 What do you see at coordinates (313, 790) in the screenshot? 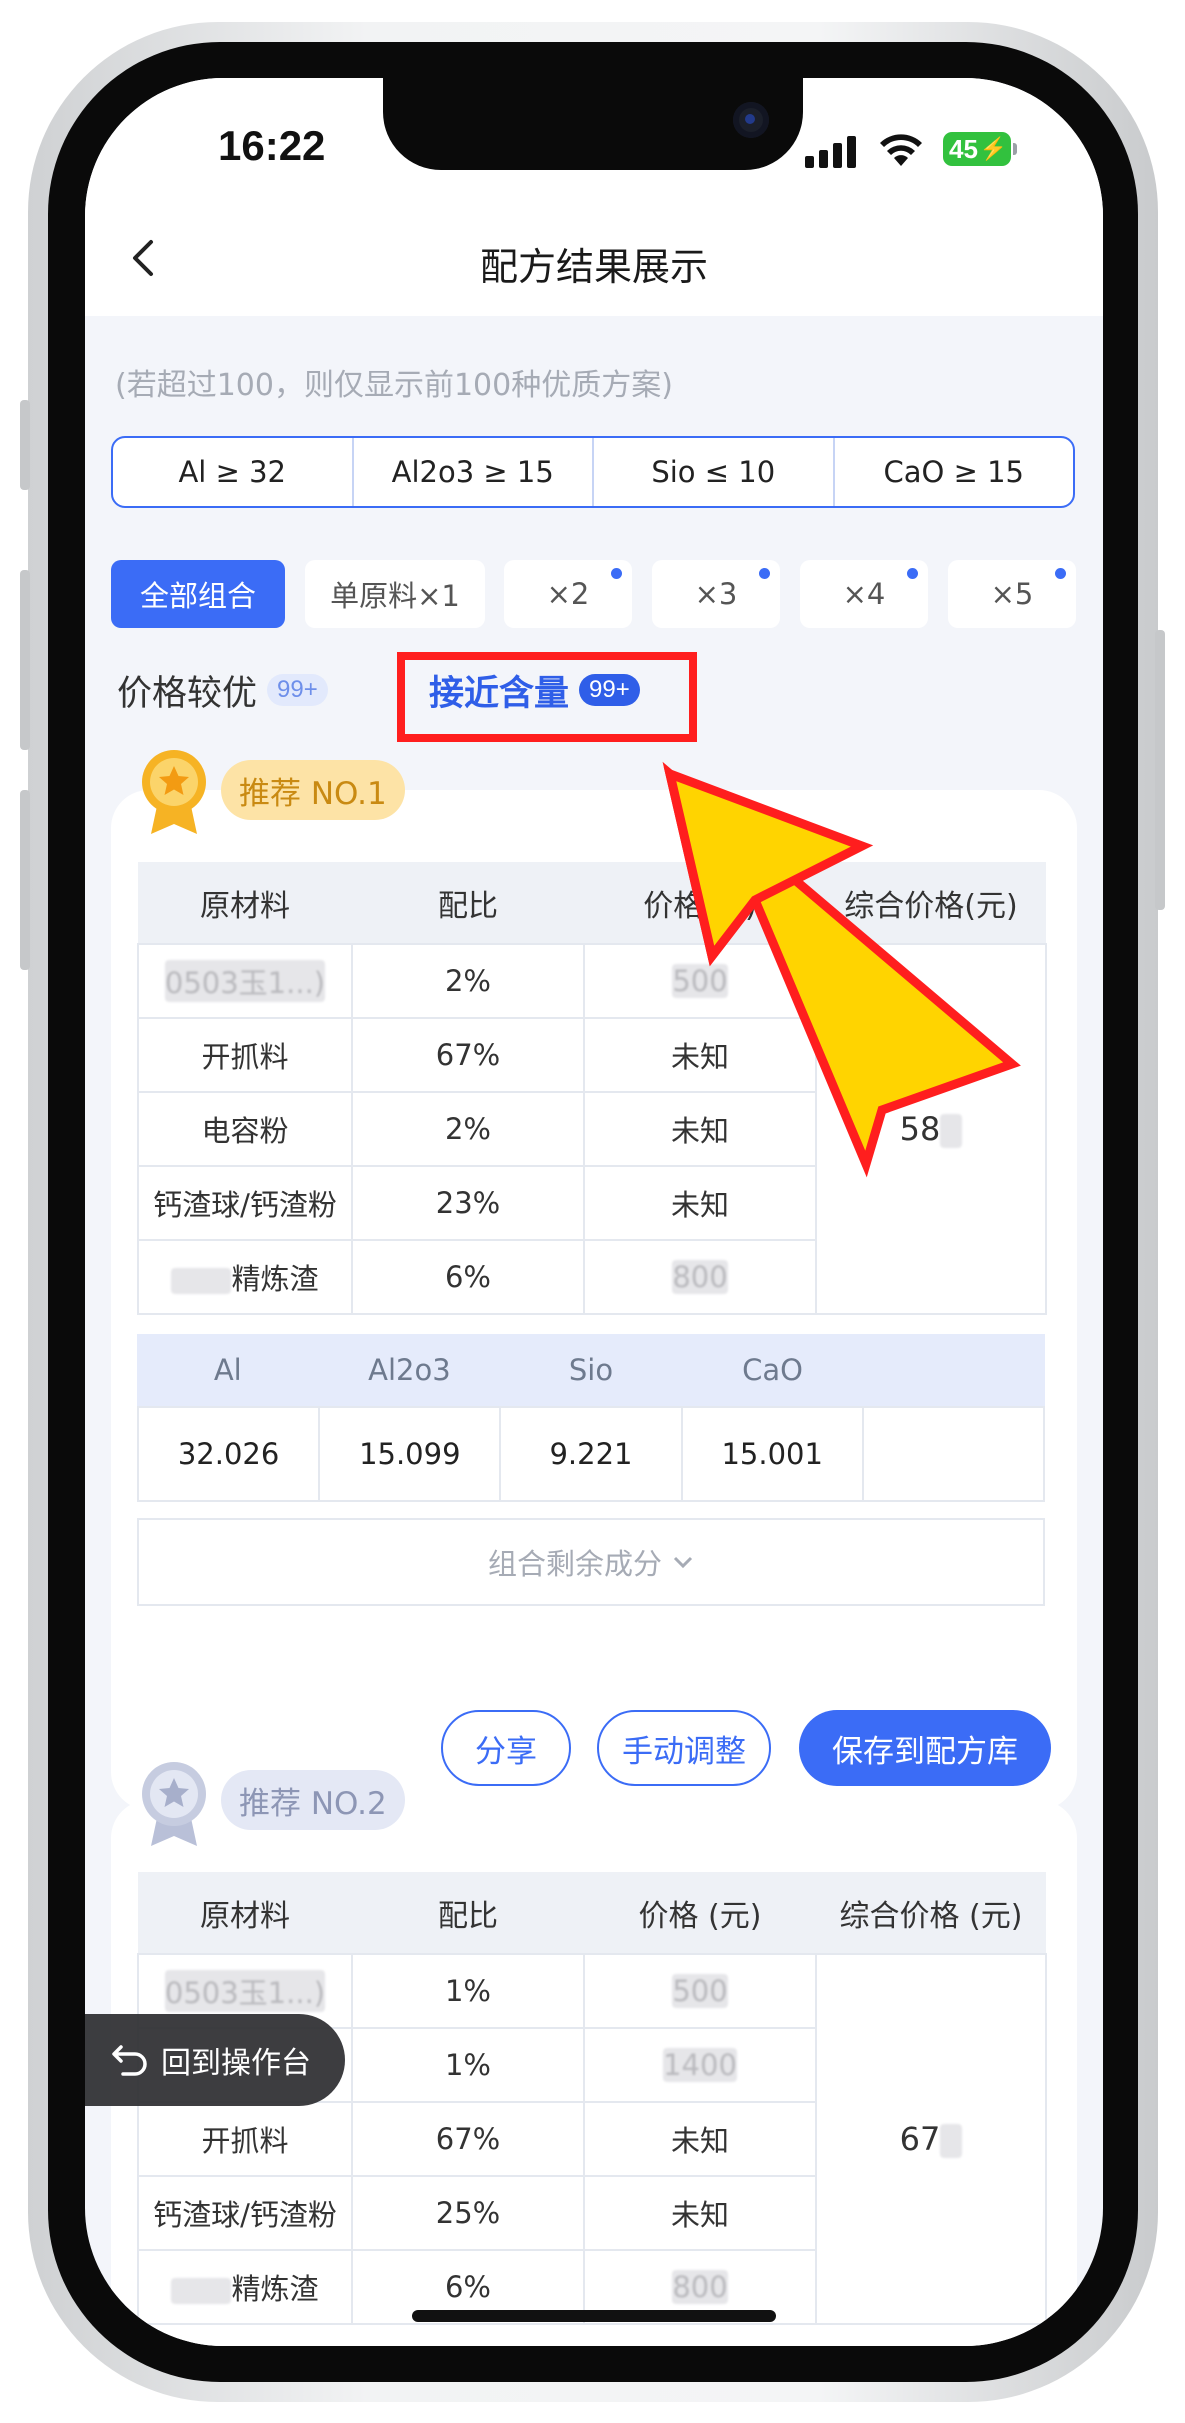
I see `rank-1-tag: 推荐 NO.1` at bounding box center [313, 790].